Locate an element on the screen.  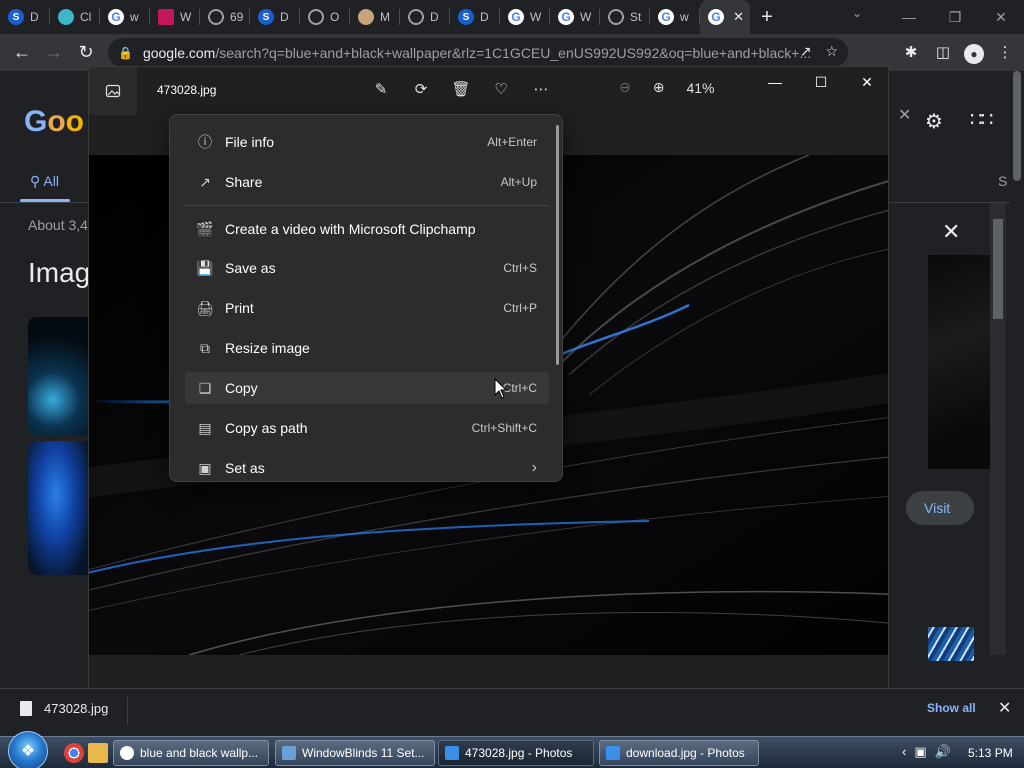
menu-item-label: Copy as path is located at coordinates (266, 428).